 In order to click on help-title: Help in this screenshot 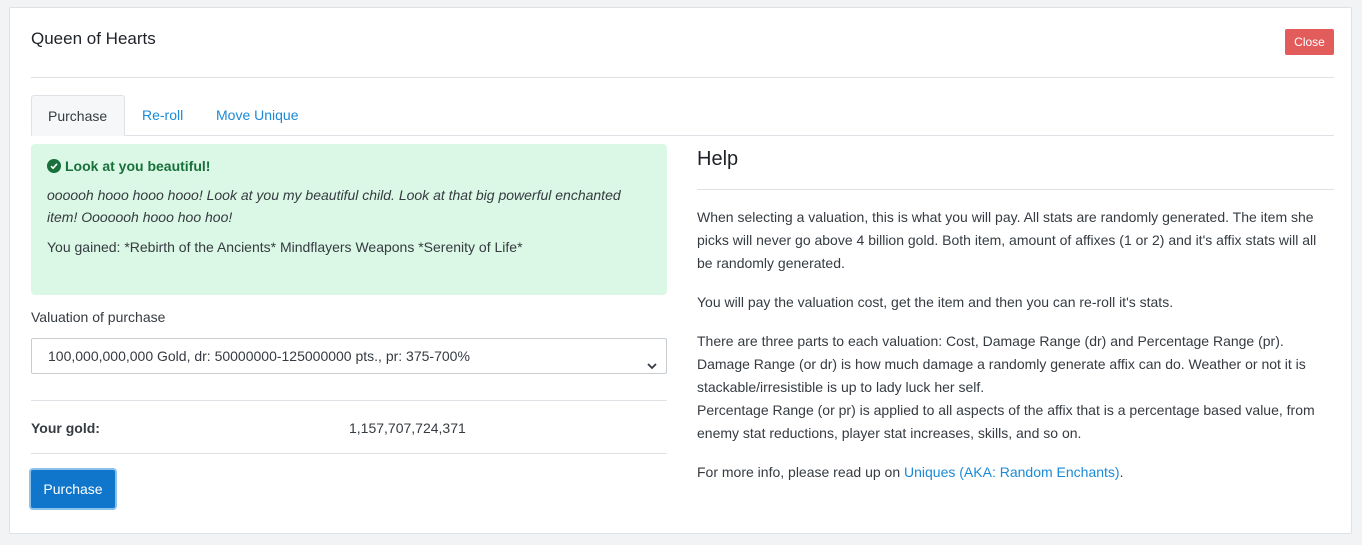, I will do `click(718, 159)`.